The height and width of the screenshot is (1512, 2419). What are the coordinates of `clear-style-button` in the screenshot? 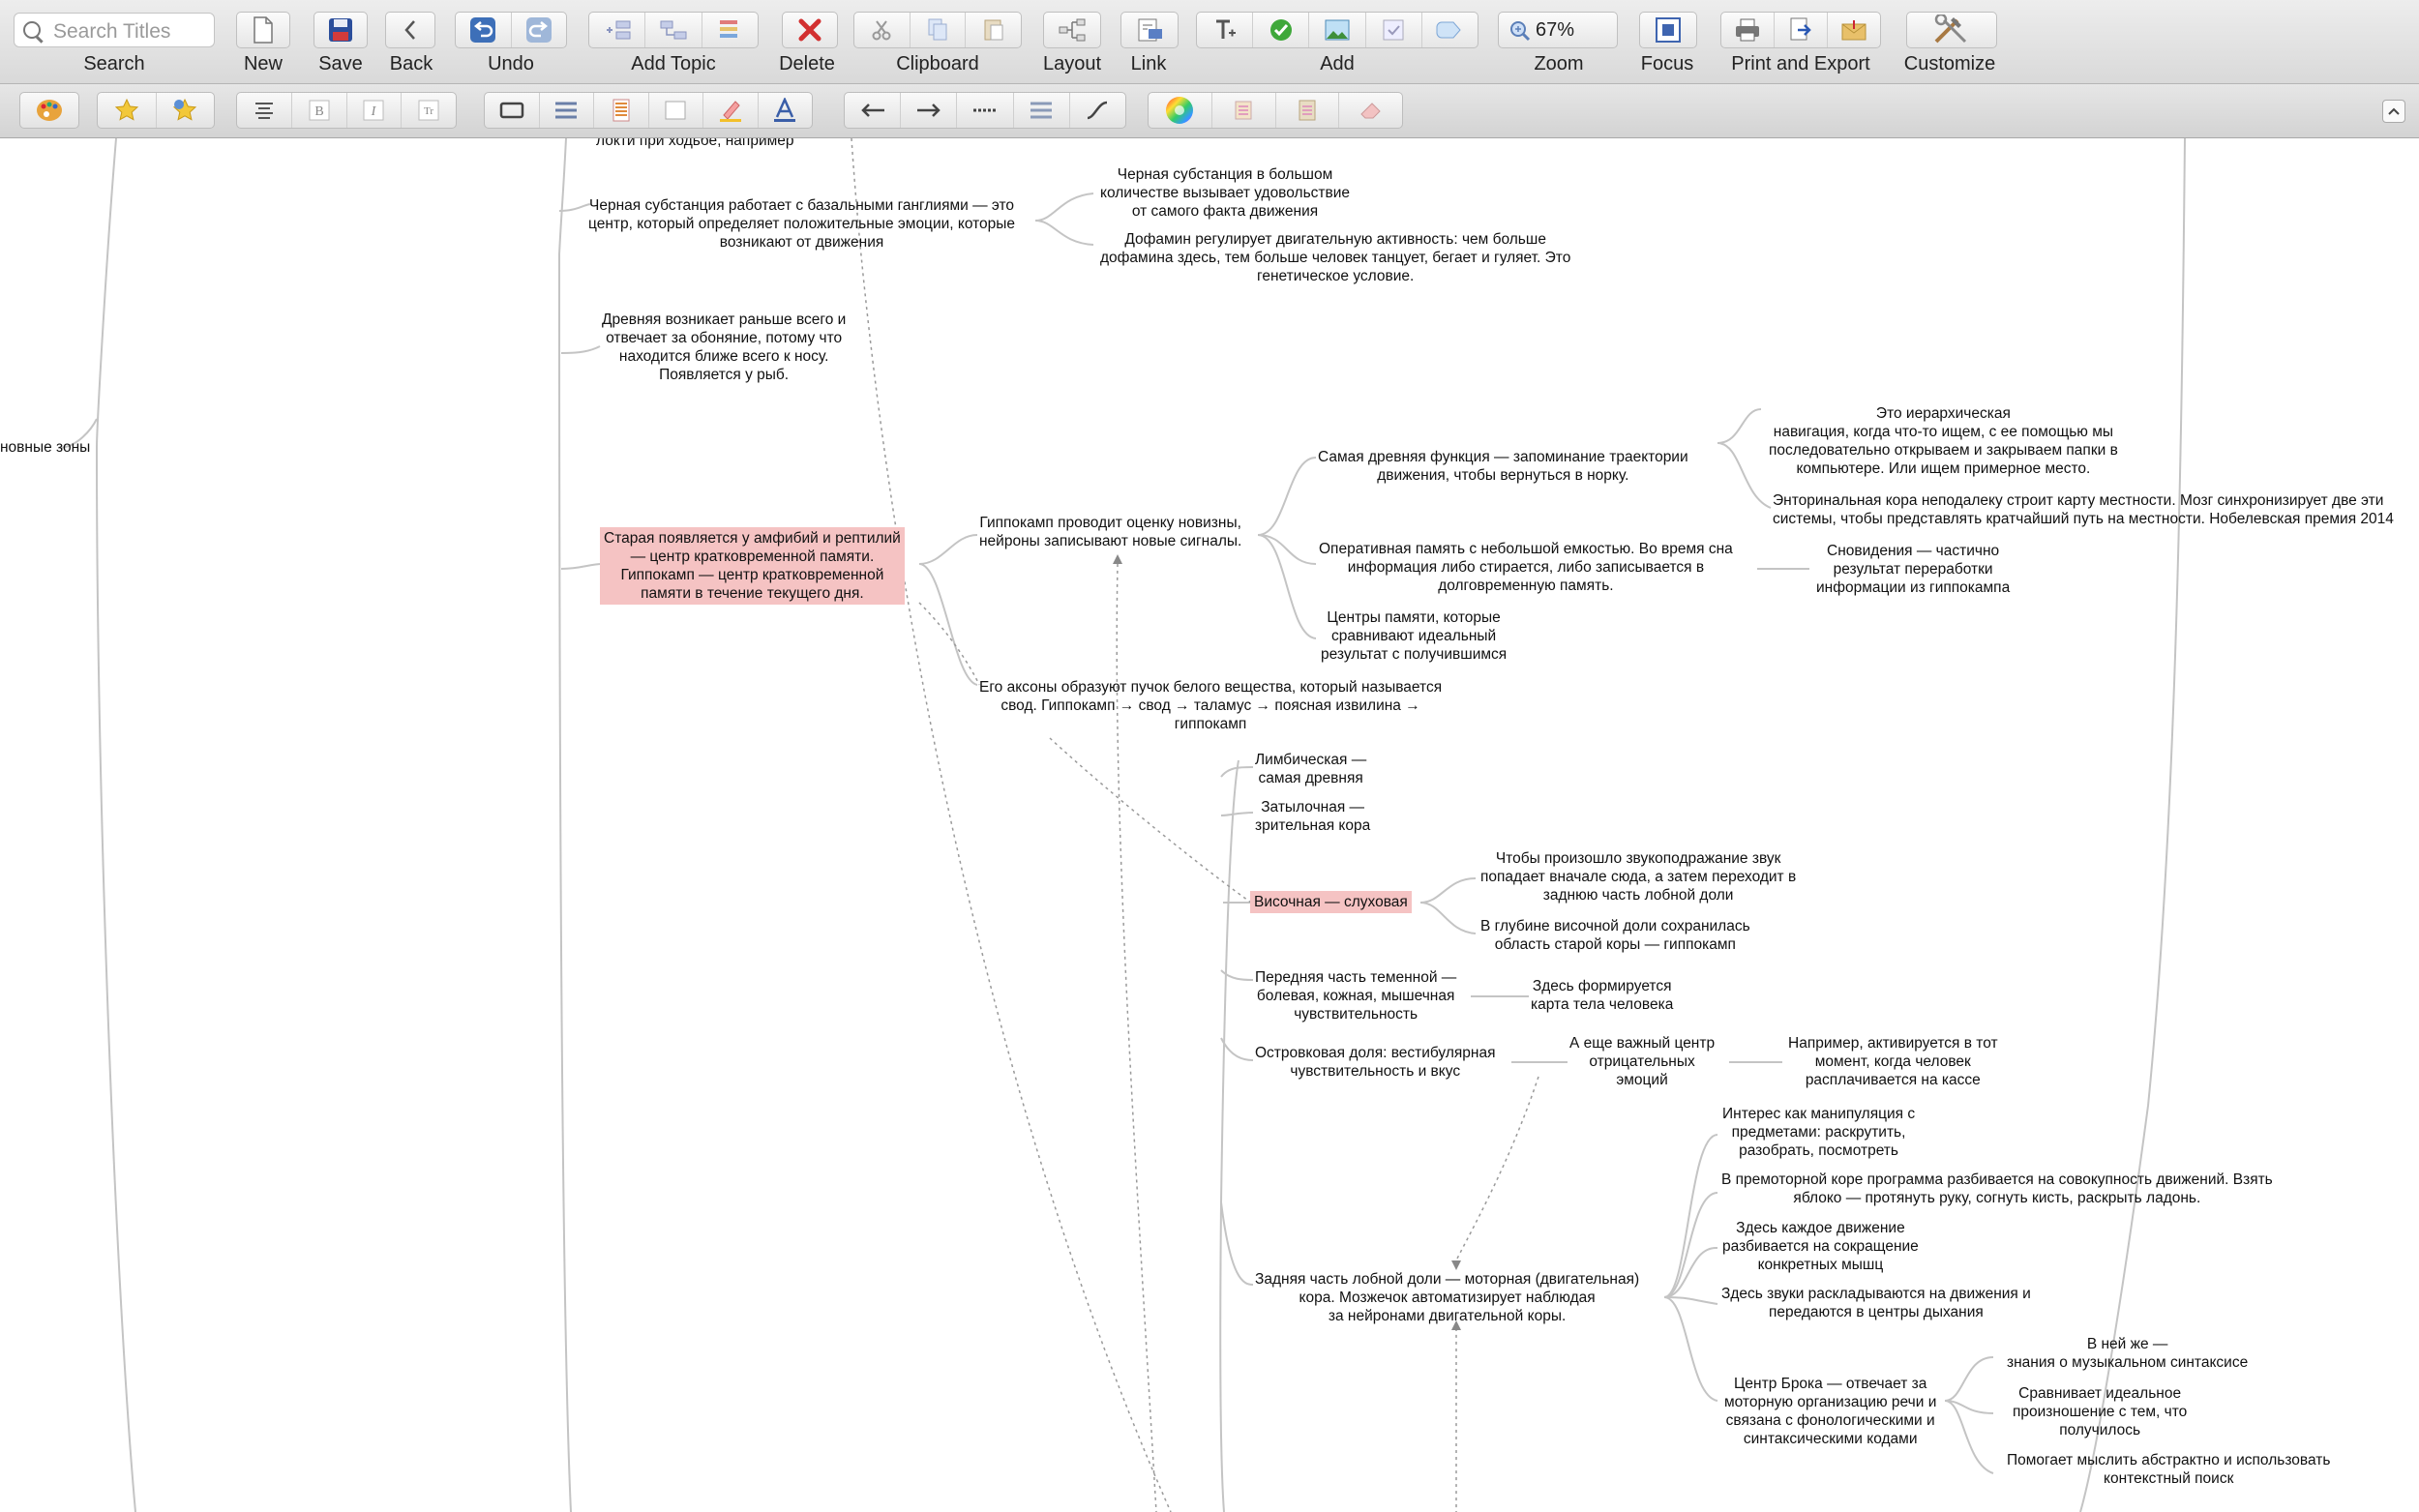 It's located at (1370, 110).